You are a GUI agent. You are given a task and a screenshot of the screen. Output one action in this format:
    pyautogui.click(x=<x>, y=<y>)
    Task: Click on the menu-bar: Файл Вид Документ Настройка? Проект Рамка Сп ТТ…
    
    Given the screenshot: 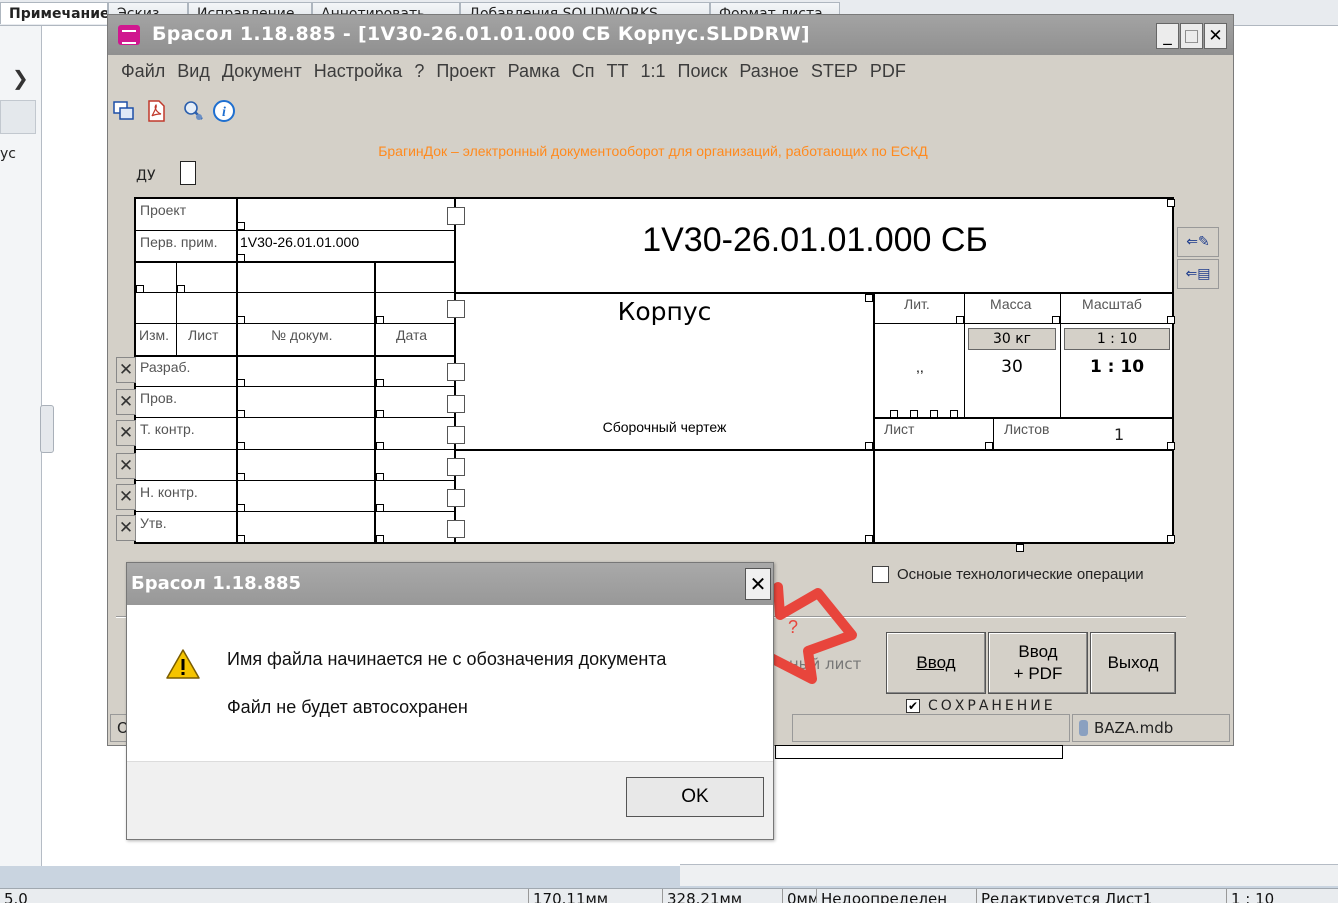 What is the action you would take?
    pyautogui.click(x=507, y=74)
    